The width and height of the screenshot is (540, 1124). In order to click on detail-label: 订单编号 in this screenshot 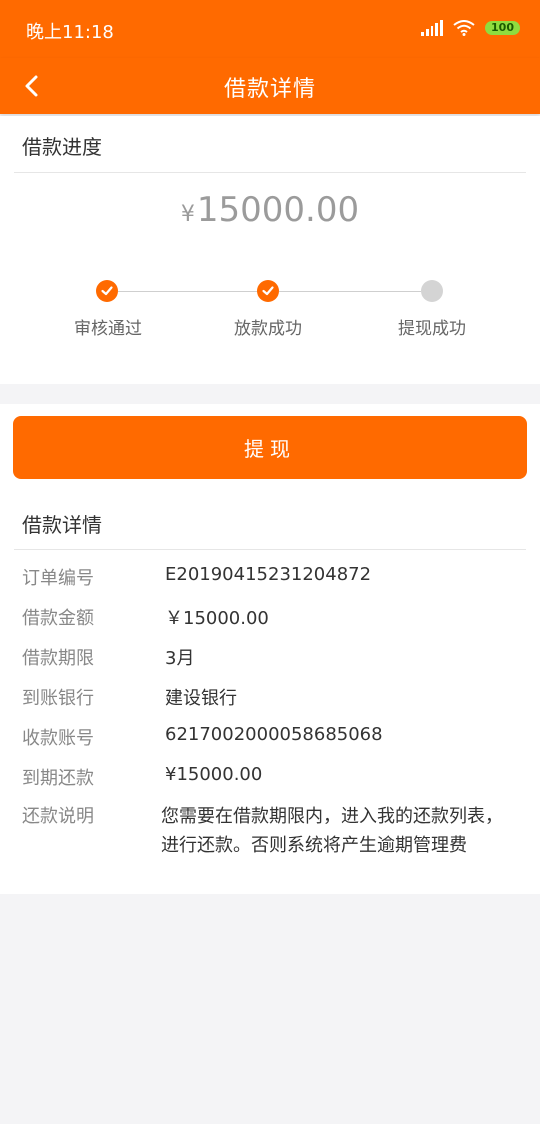, I will do `click(58, 578)`.